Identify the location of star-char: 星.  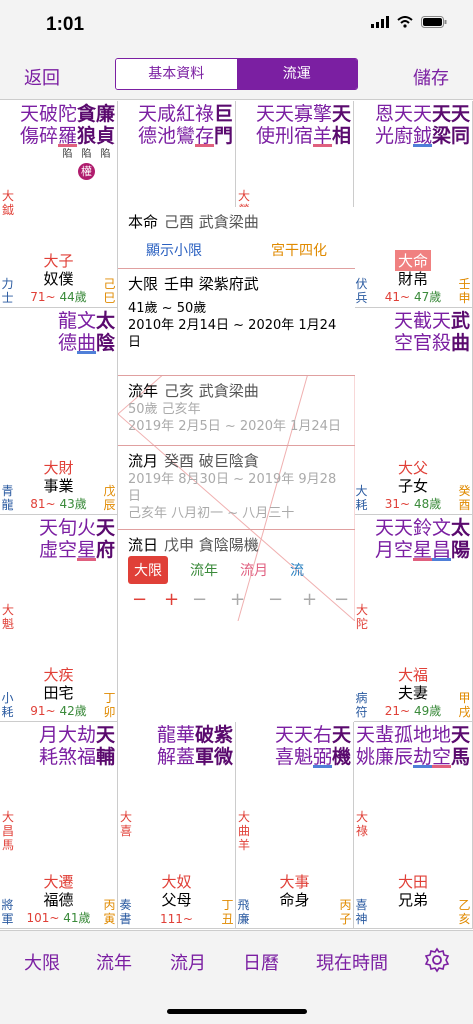
(87, 550).